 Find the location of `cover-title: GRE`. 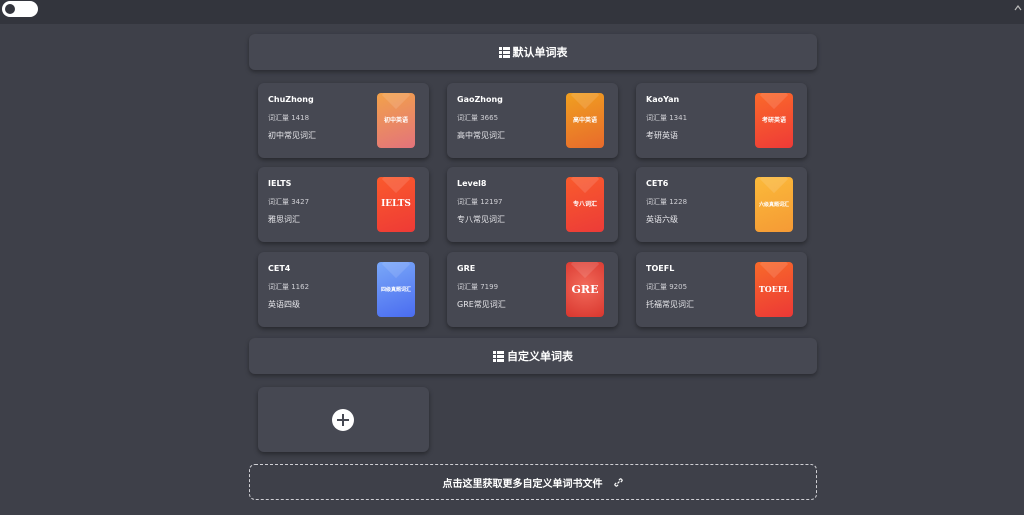

cover-title: GRE is located at coordinates (585, 289).